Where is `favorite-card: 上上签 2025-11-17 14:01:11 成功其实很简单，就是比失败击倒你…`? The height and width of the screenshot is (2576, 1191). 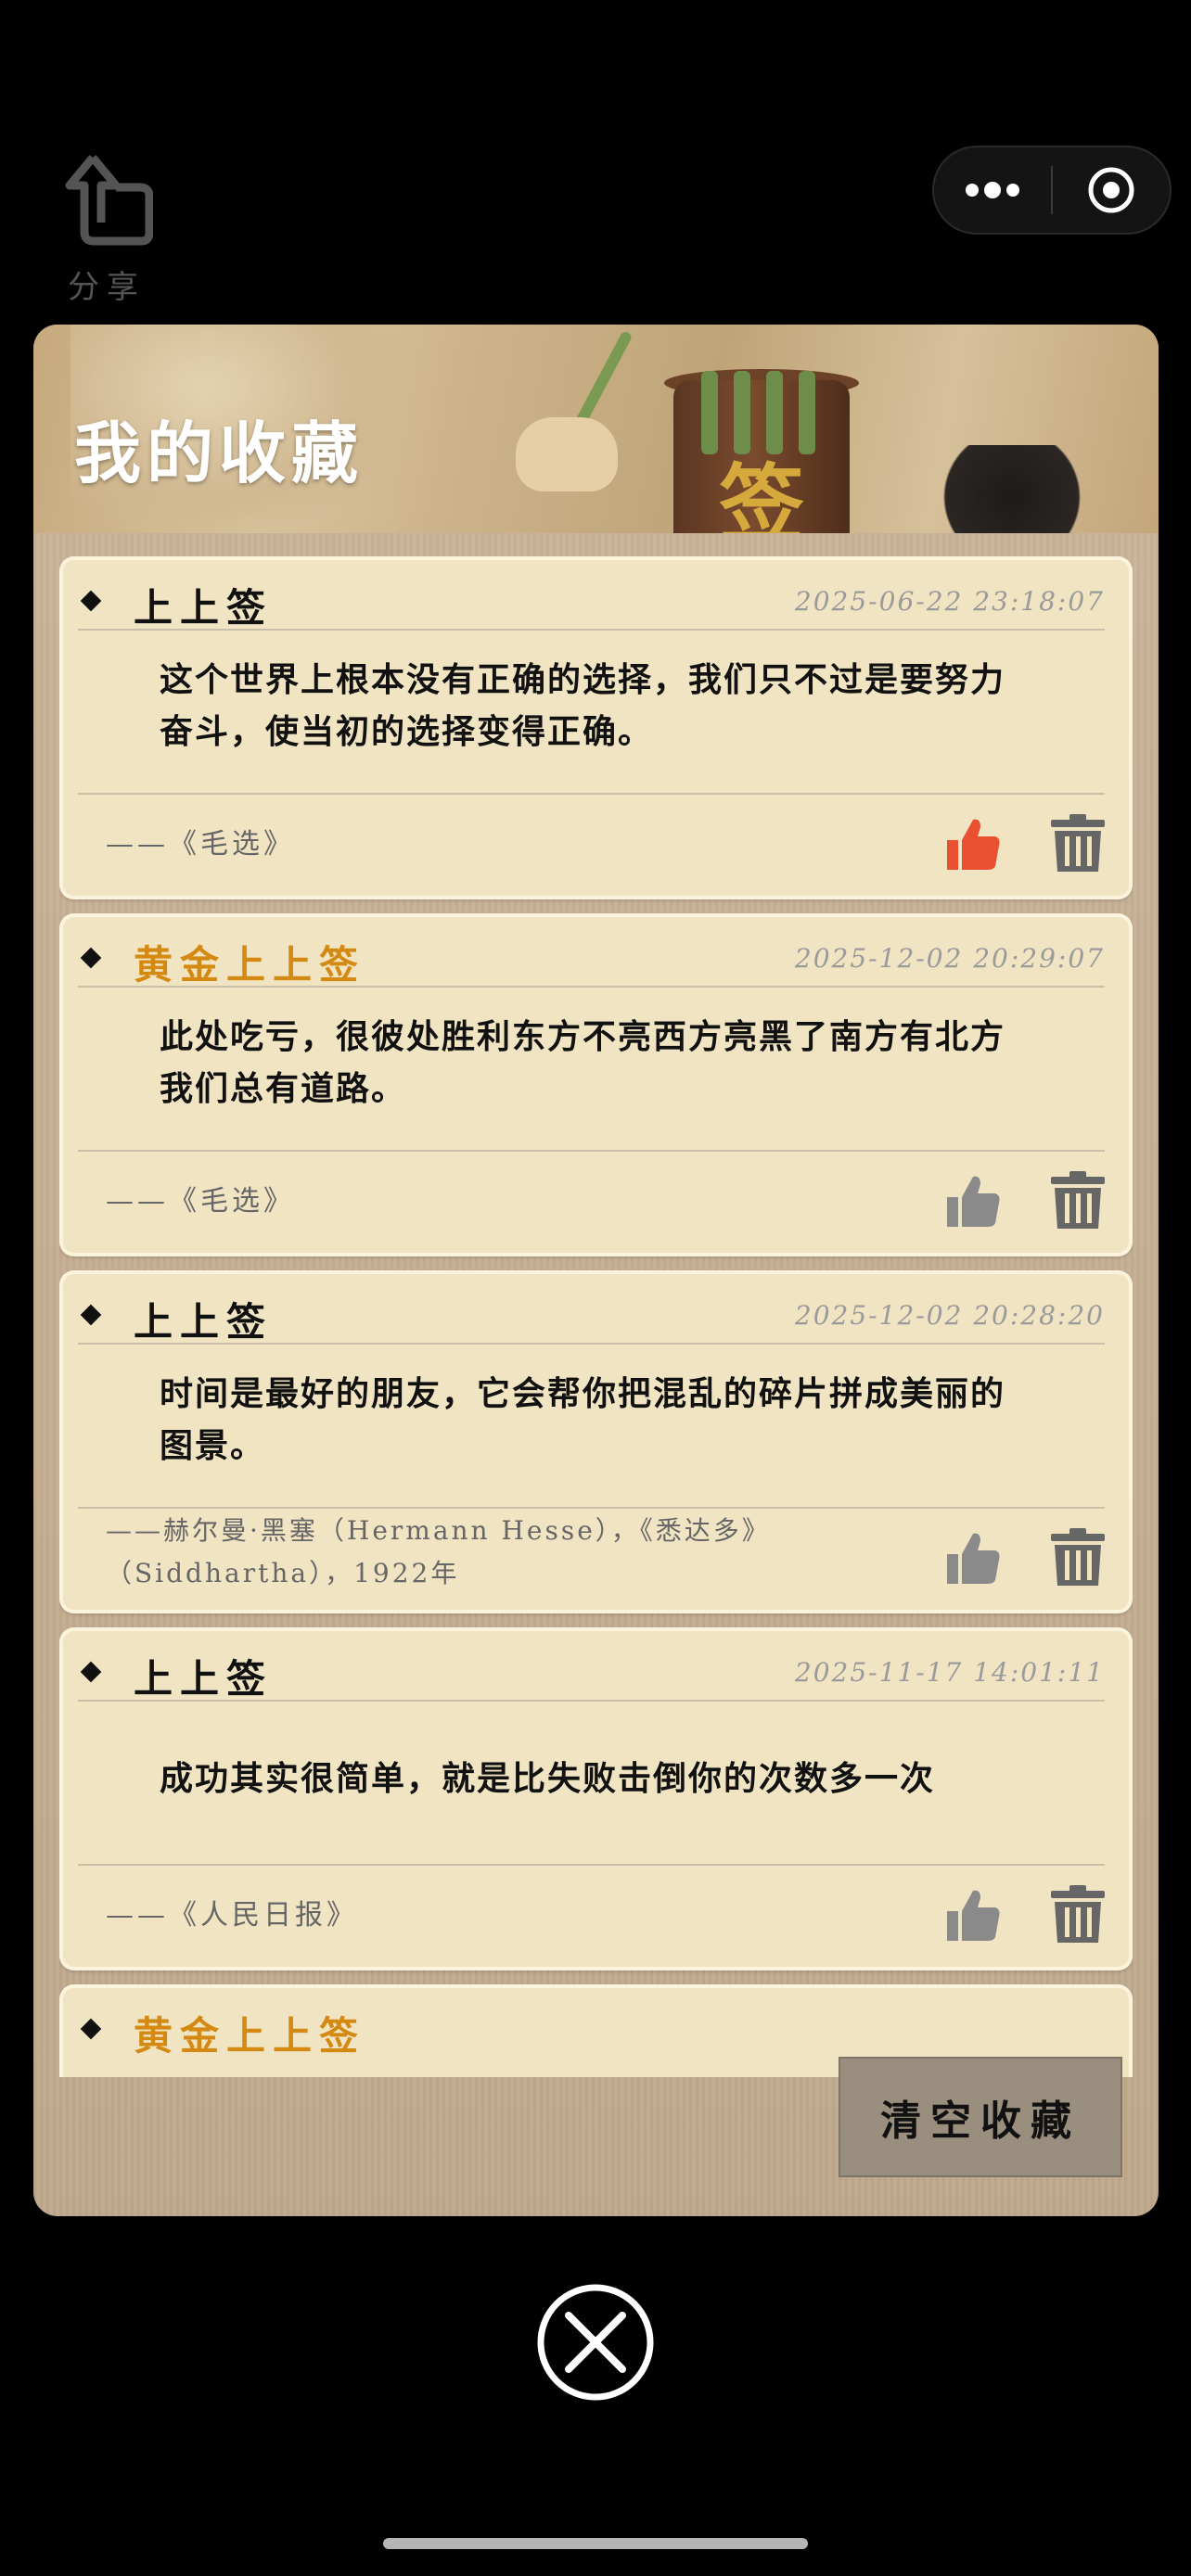
favorite-card: 上上签 2025-11-17 14:01:11 成功其实很简单，就是比失败击倒你… is located at coordinates (596, 1799).